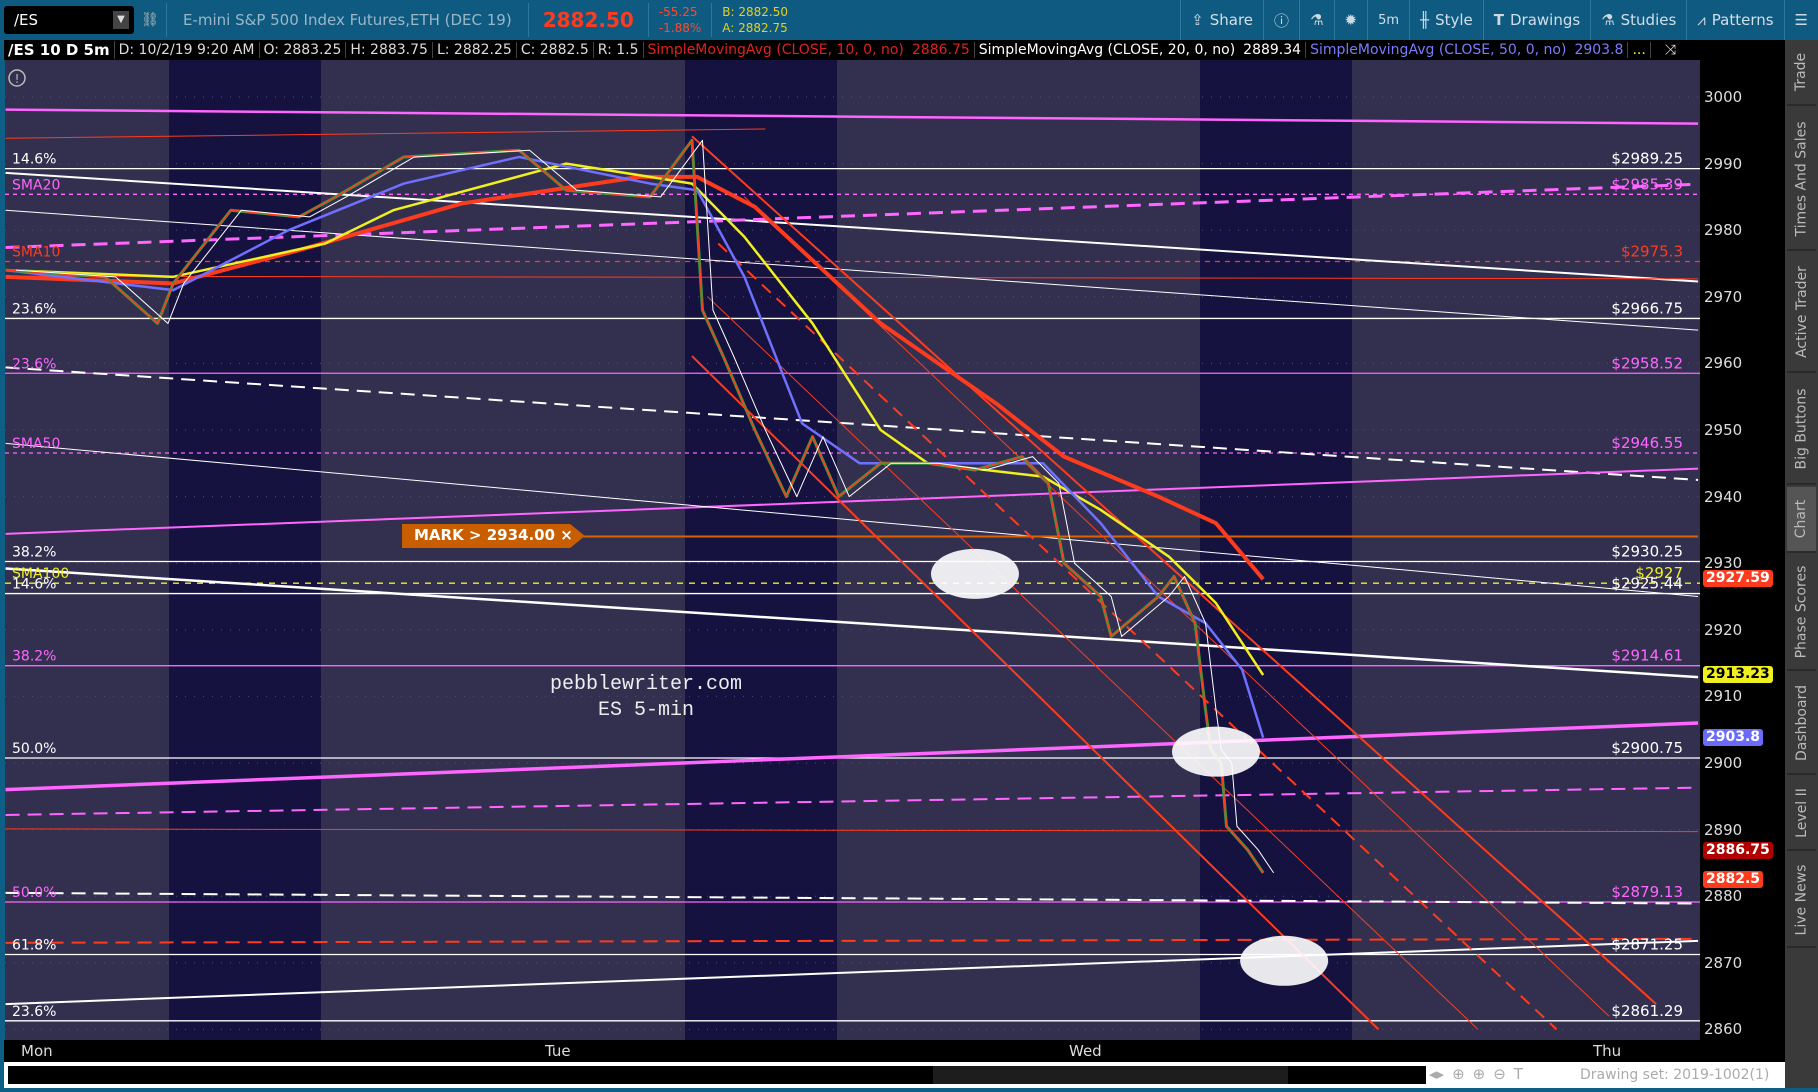  What do you see at coordinates (1647, 308) in the screenshot?
I see `price-level-label: $2966.75` at bounding box center [1647, 308].